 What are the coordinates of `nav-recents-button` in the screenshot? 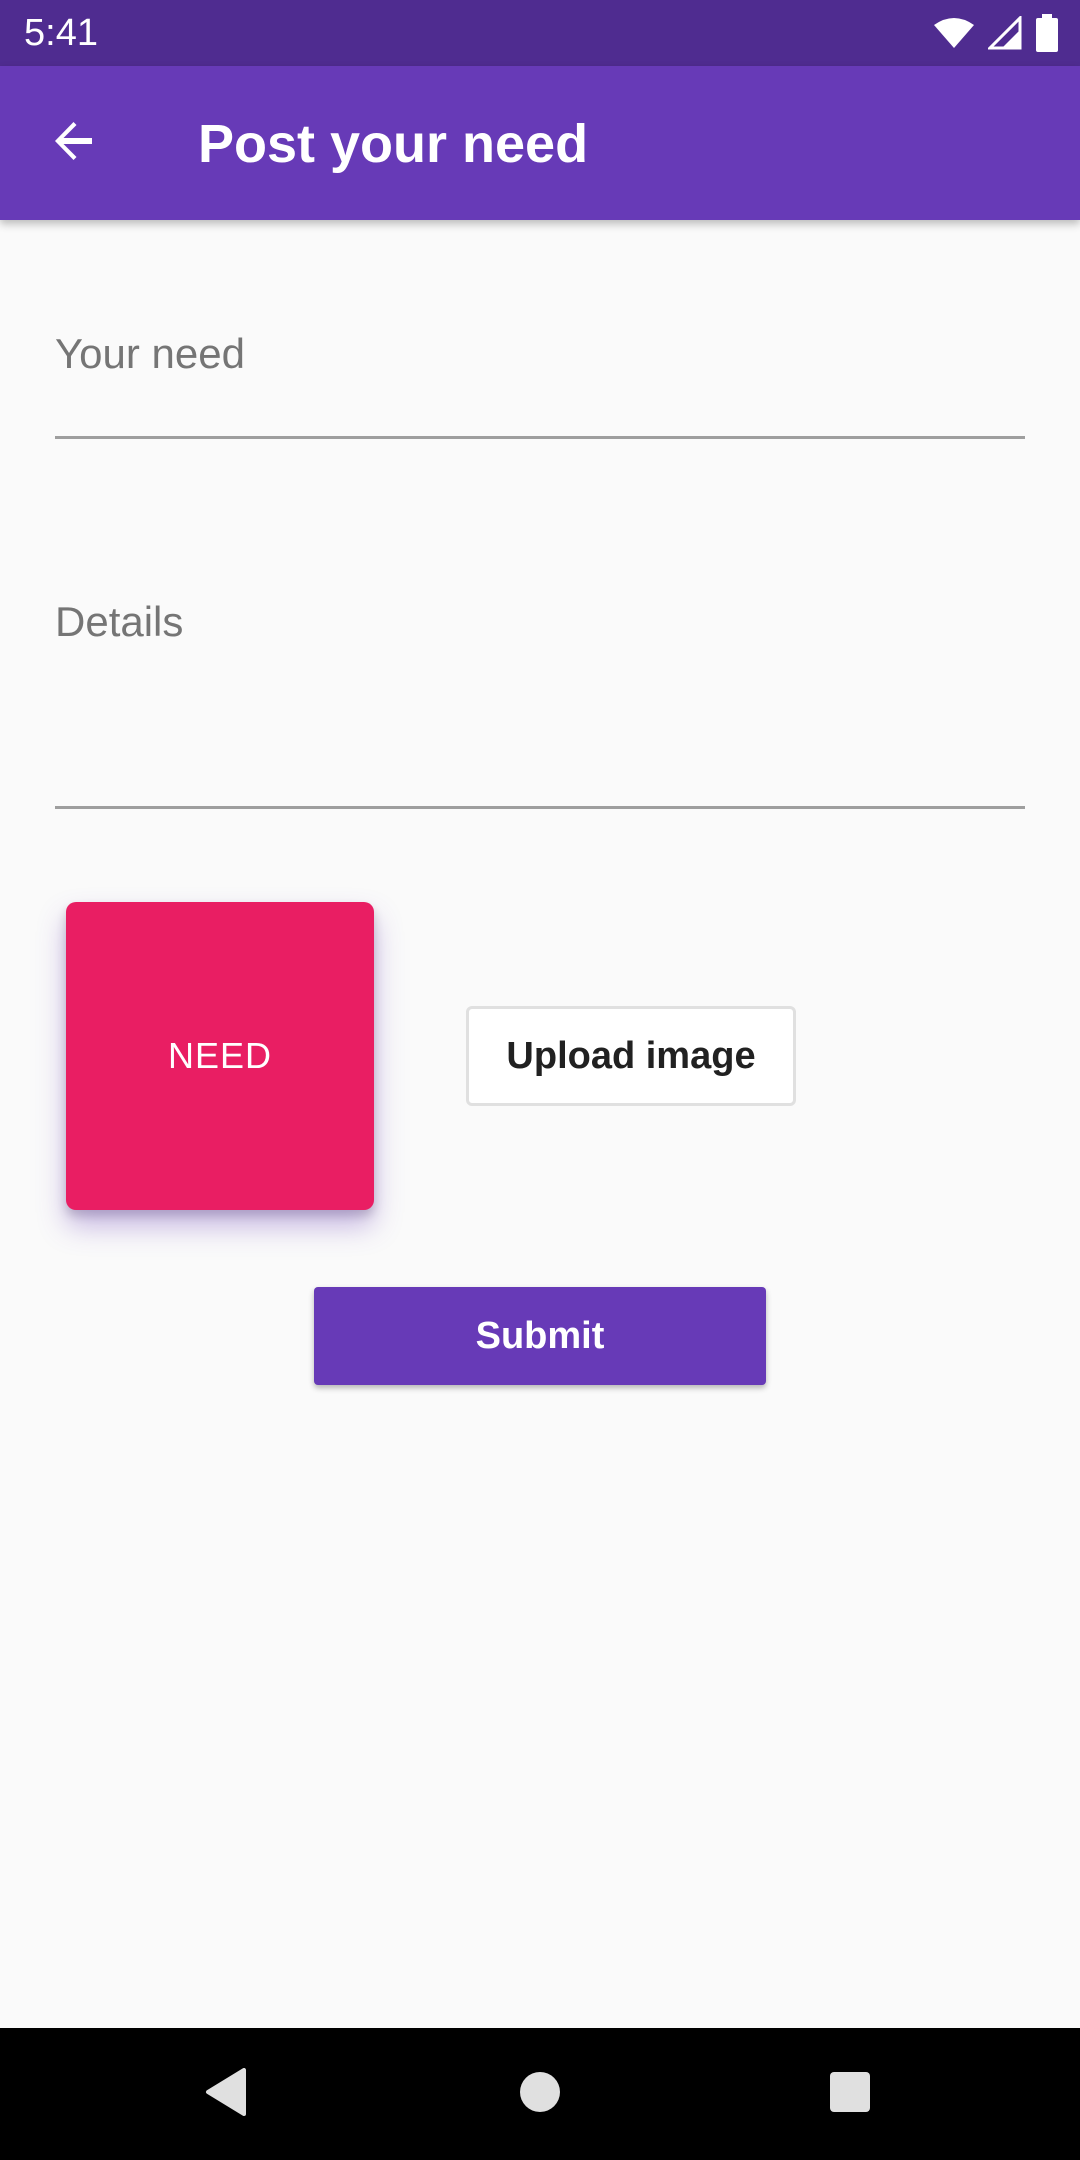 It's located at (850, 2094).